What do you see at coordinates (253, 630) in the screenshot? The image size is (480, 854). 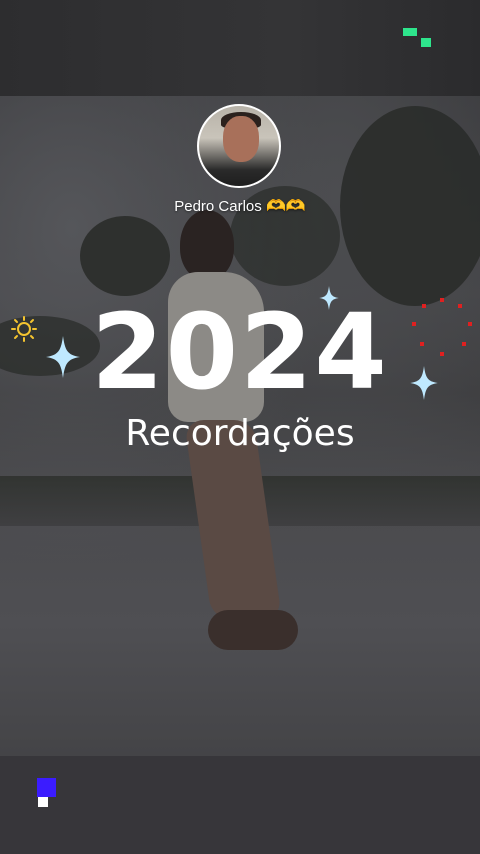 I see `person-feet` at bounding box center [253, 630].